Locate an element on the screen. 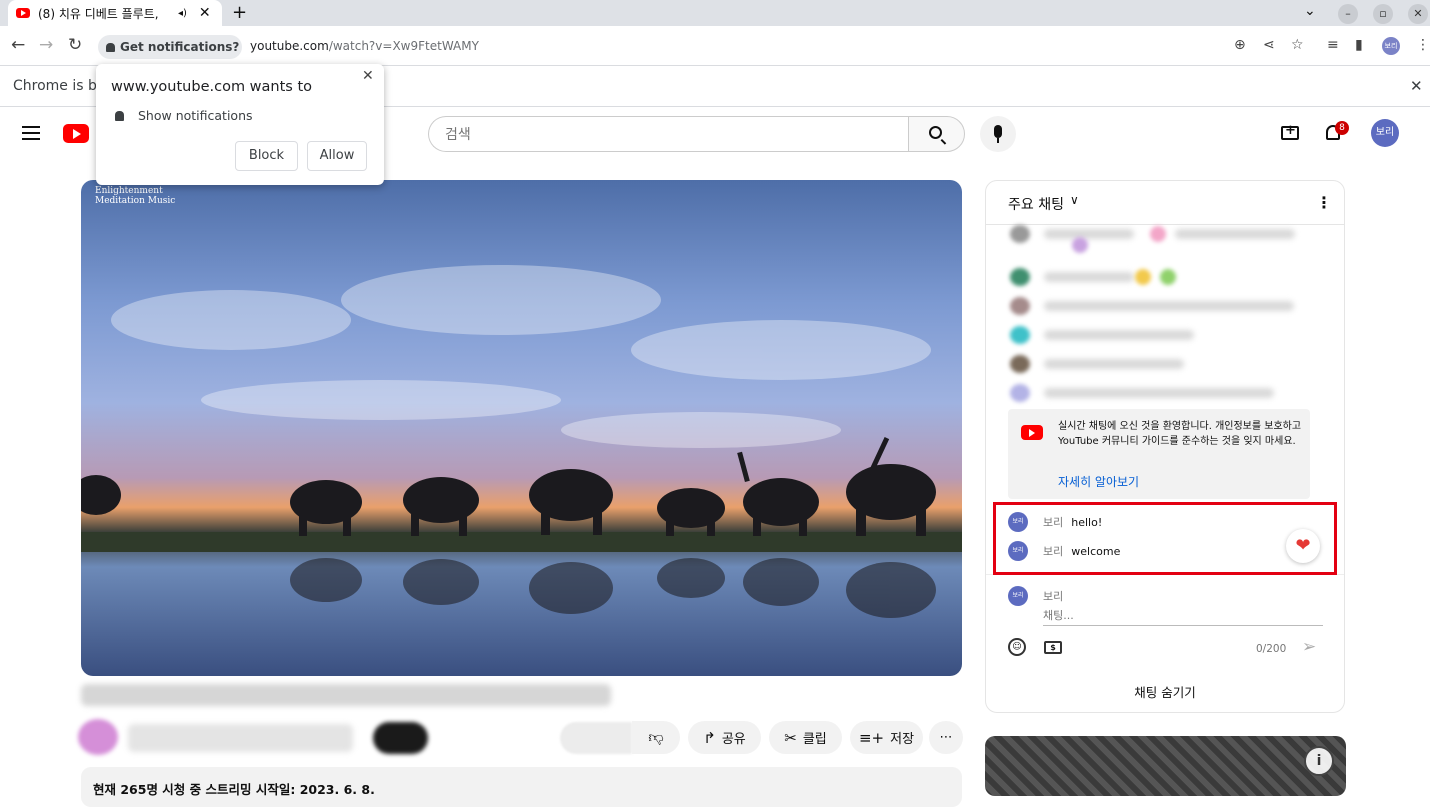  maximize-button: ▫ is located at coordinates (1383, 14).